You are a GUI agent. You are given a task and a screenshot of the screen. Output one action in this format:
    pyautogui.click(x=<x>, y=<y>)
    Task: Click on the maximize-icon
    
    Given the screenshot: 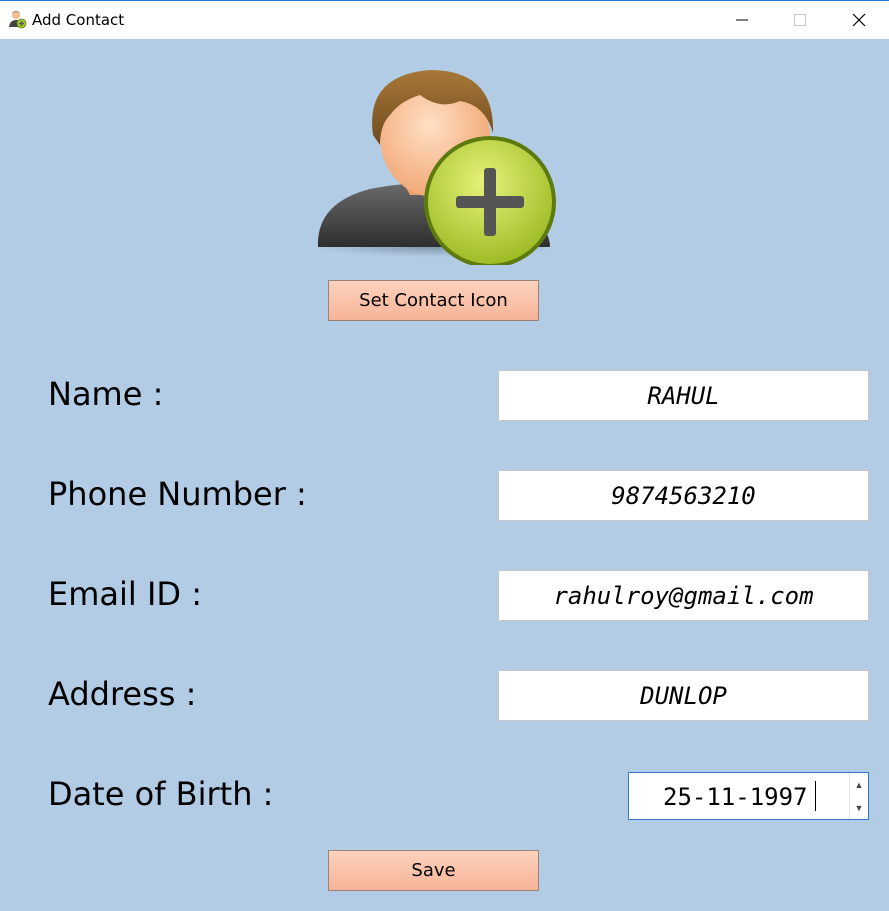 What is the action you would take?
    pyautogui.click(x=800, y=20)
    